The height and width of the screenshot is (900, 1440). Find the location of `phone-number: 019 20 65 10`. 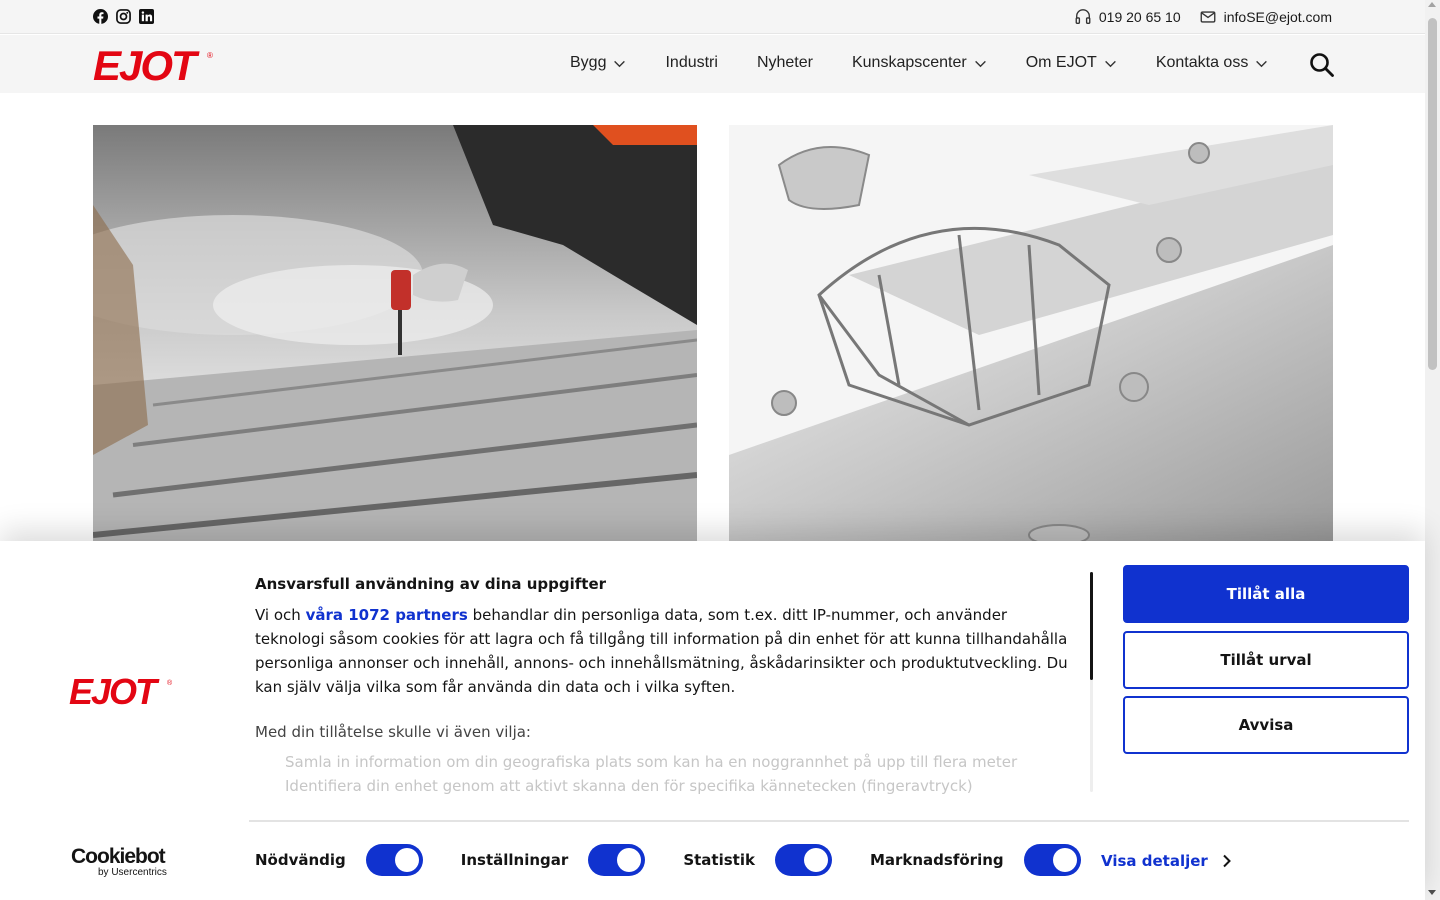

phone-number: 019 20 65 10 is located at coordinates (1139, 17).